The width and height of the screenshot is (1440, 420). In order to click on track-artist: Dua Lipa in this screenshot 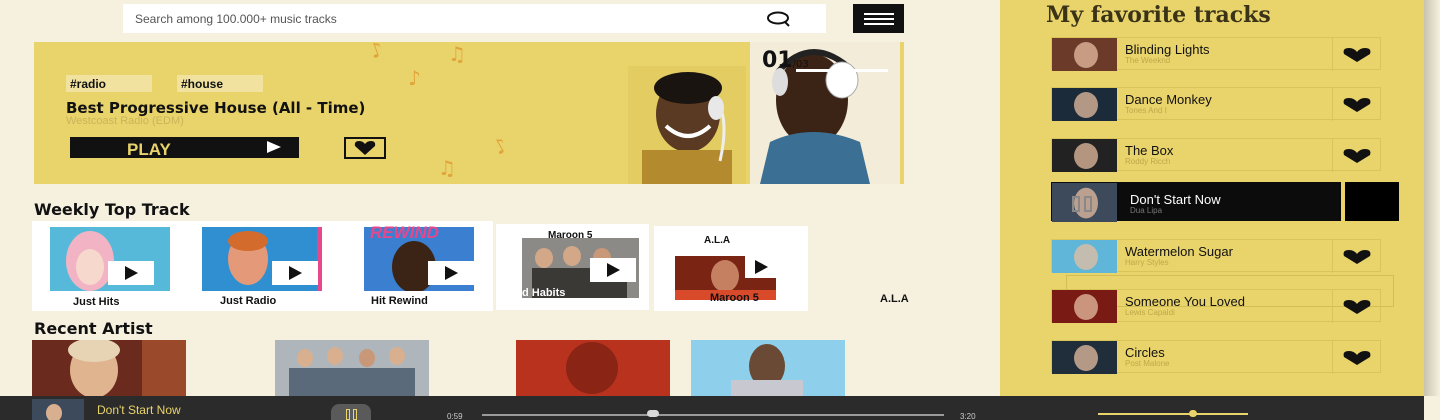, I will do `click(1146, 210)`.